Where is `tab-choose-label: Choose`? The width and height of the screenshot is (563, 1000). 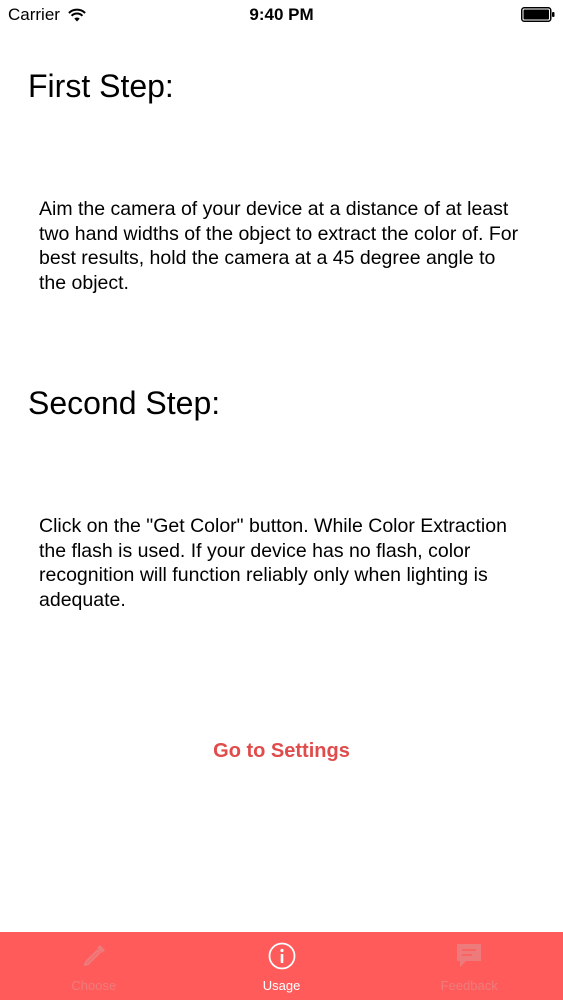 tab-choose-label: Choose is located at coordinates (94, 985).